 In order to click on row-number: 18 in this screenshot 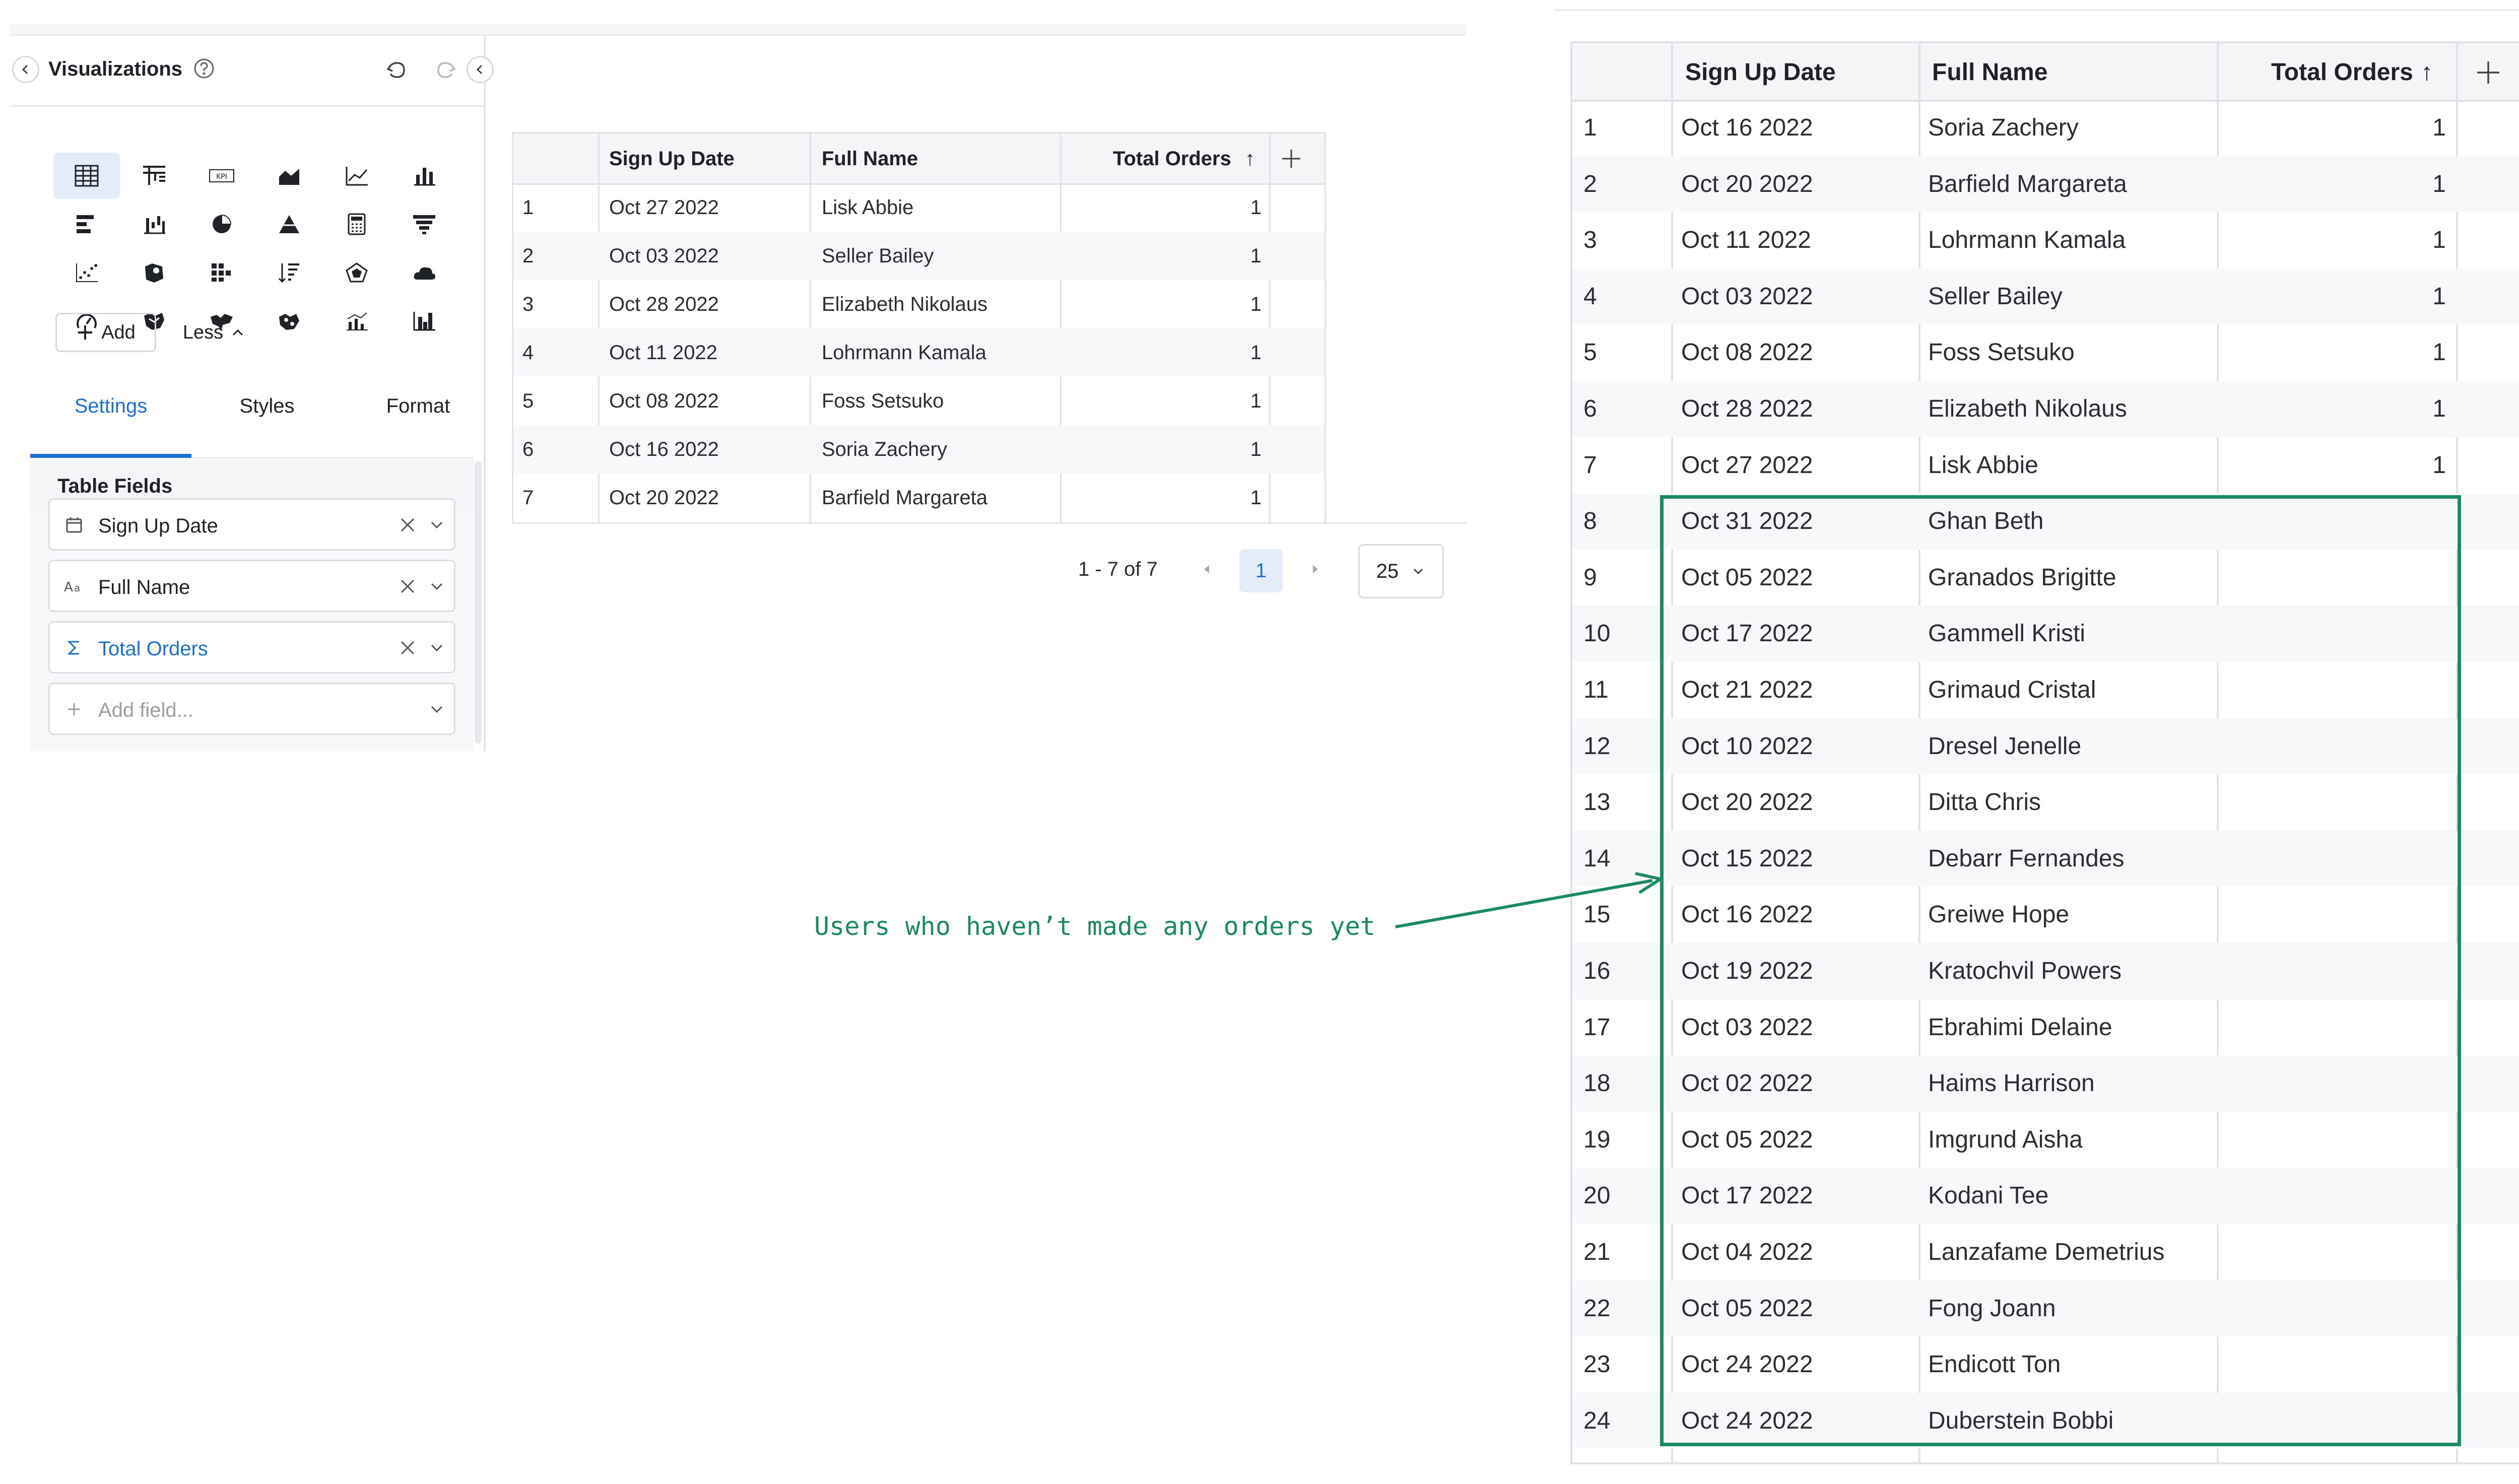, I will do `click(1597, 1084)`.